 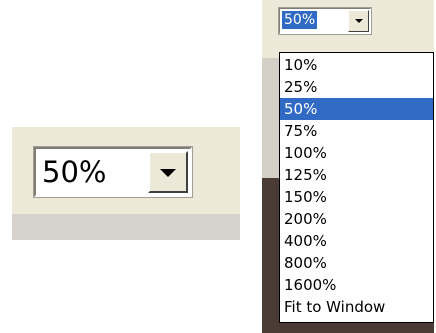 What do you see at coordinates (356, 87) in the screenshot?
I see `zoom-option: 25%` at bounding box center [356, 87].